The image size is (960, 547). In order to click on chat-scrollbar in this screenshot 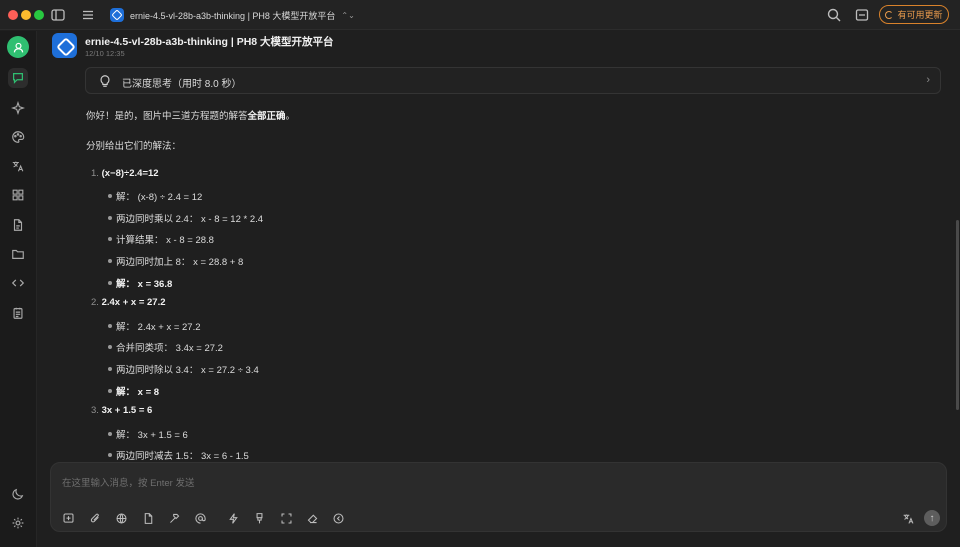, I will do `click(957, 315)`.